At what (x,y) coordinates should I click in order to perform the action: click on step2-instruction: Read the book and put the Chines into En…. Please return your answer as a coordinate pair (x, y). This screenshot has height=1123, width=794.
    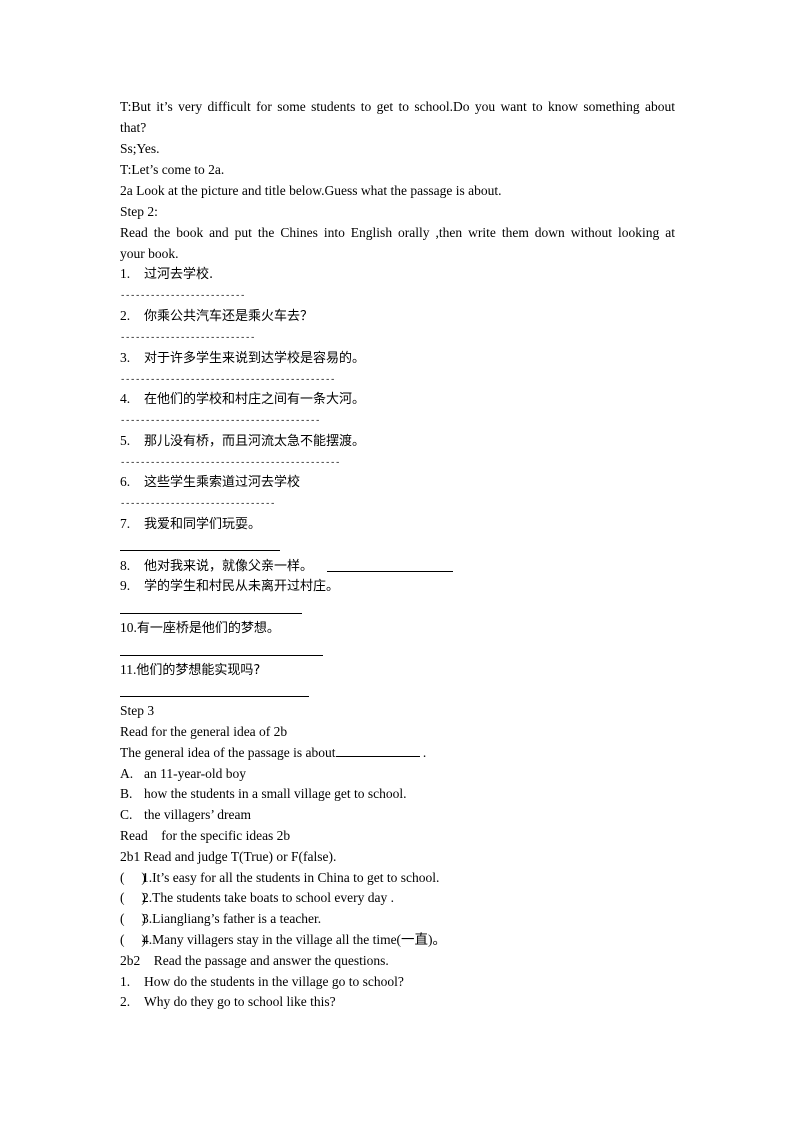
    Looking at the image, I should click on (397, 232).